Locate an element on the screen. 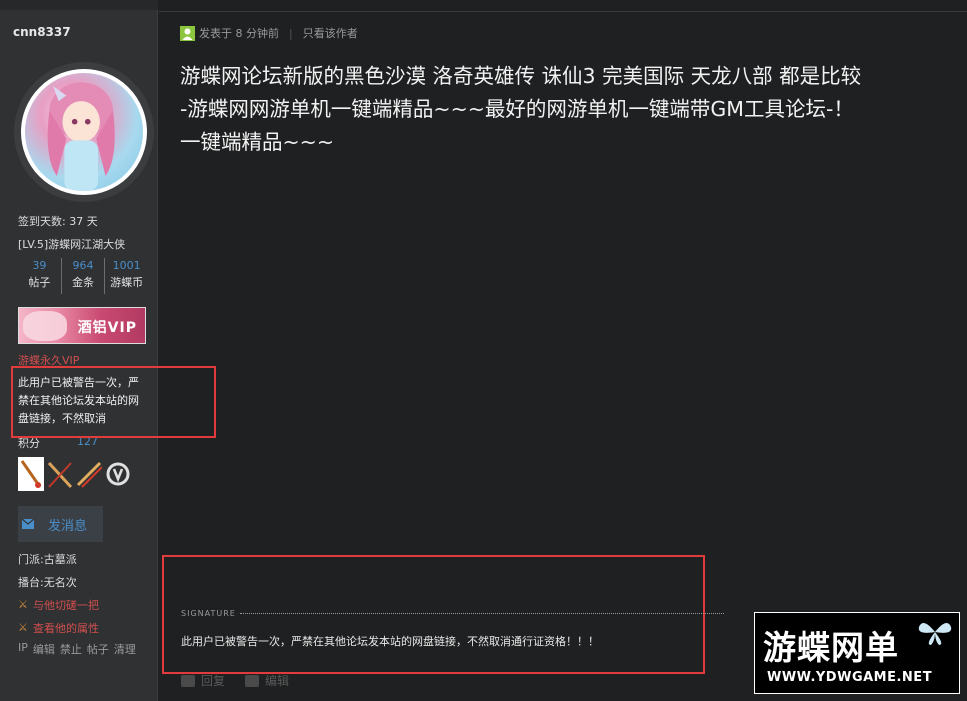  reply-button: 回复 is located at coordinates (203, 680).